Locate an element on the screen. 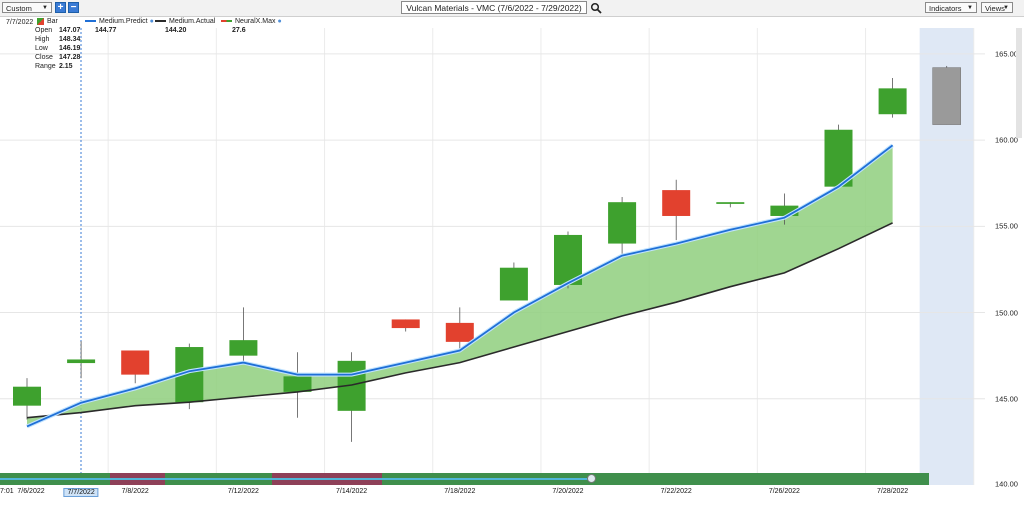 Image resolution: width=1024 pixels, height=508 pixels. info-date: 7/7/2022 is located at coordinates (20, 22).